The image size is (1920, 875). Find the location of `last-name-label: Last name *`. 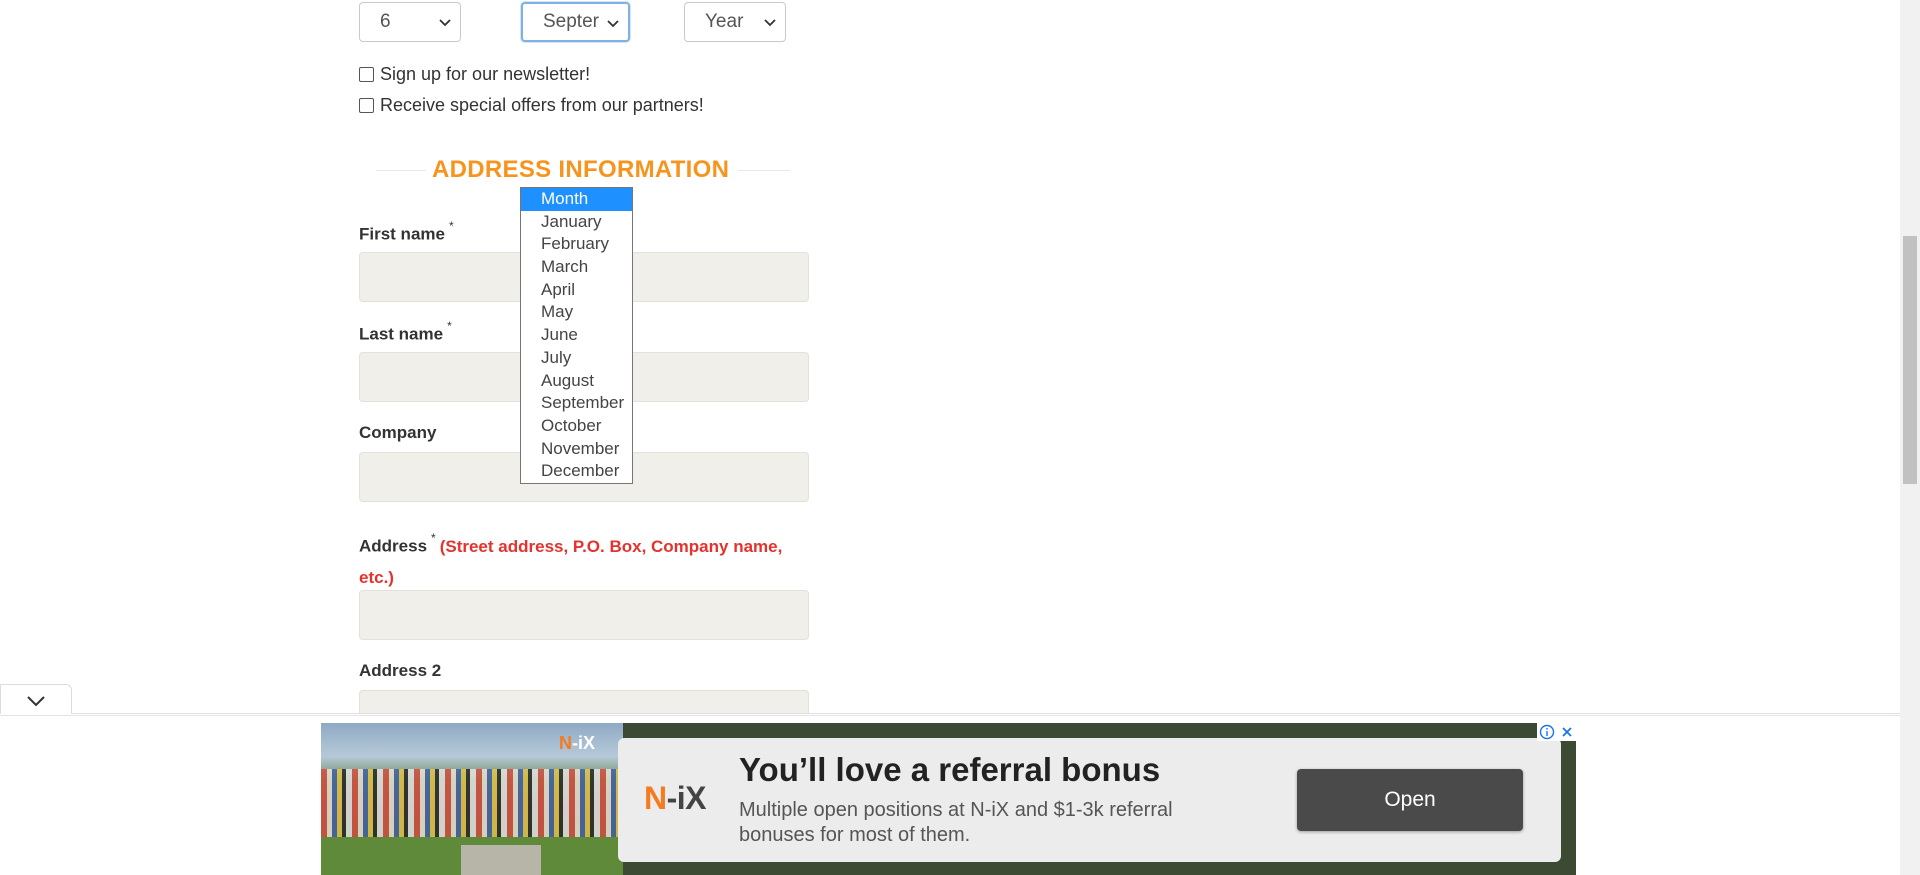

last-name-label: Last name * is located at coordinates (405, 332).